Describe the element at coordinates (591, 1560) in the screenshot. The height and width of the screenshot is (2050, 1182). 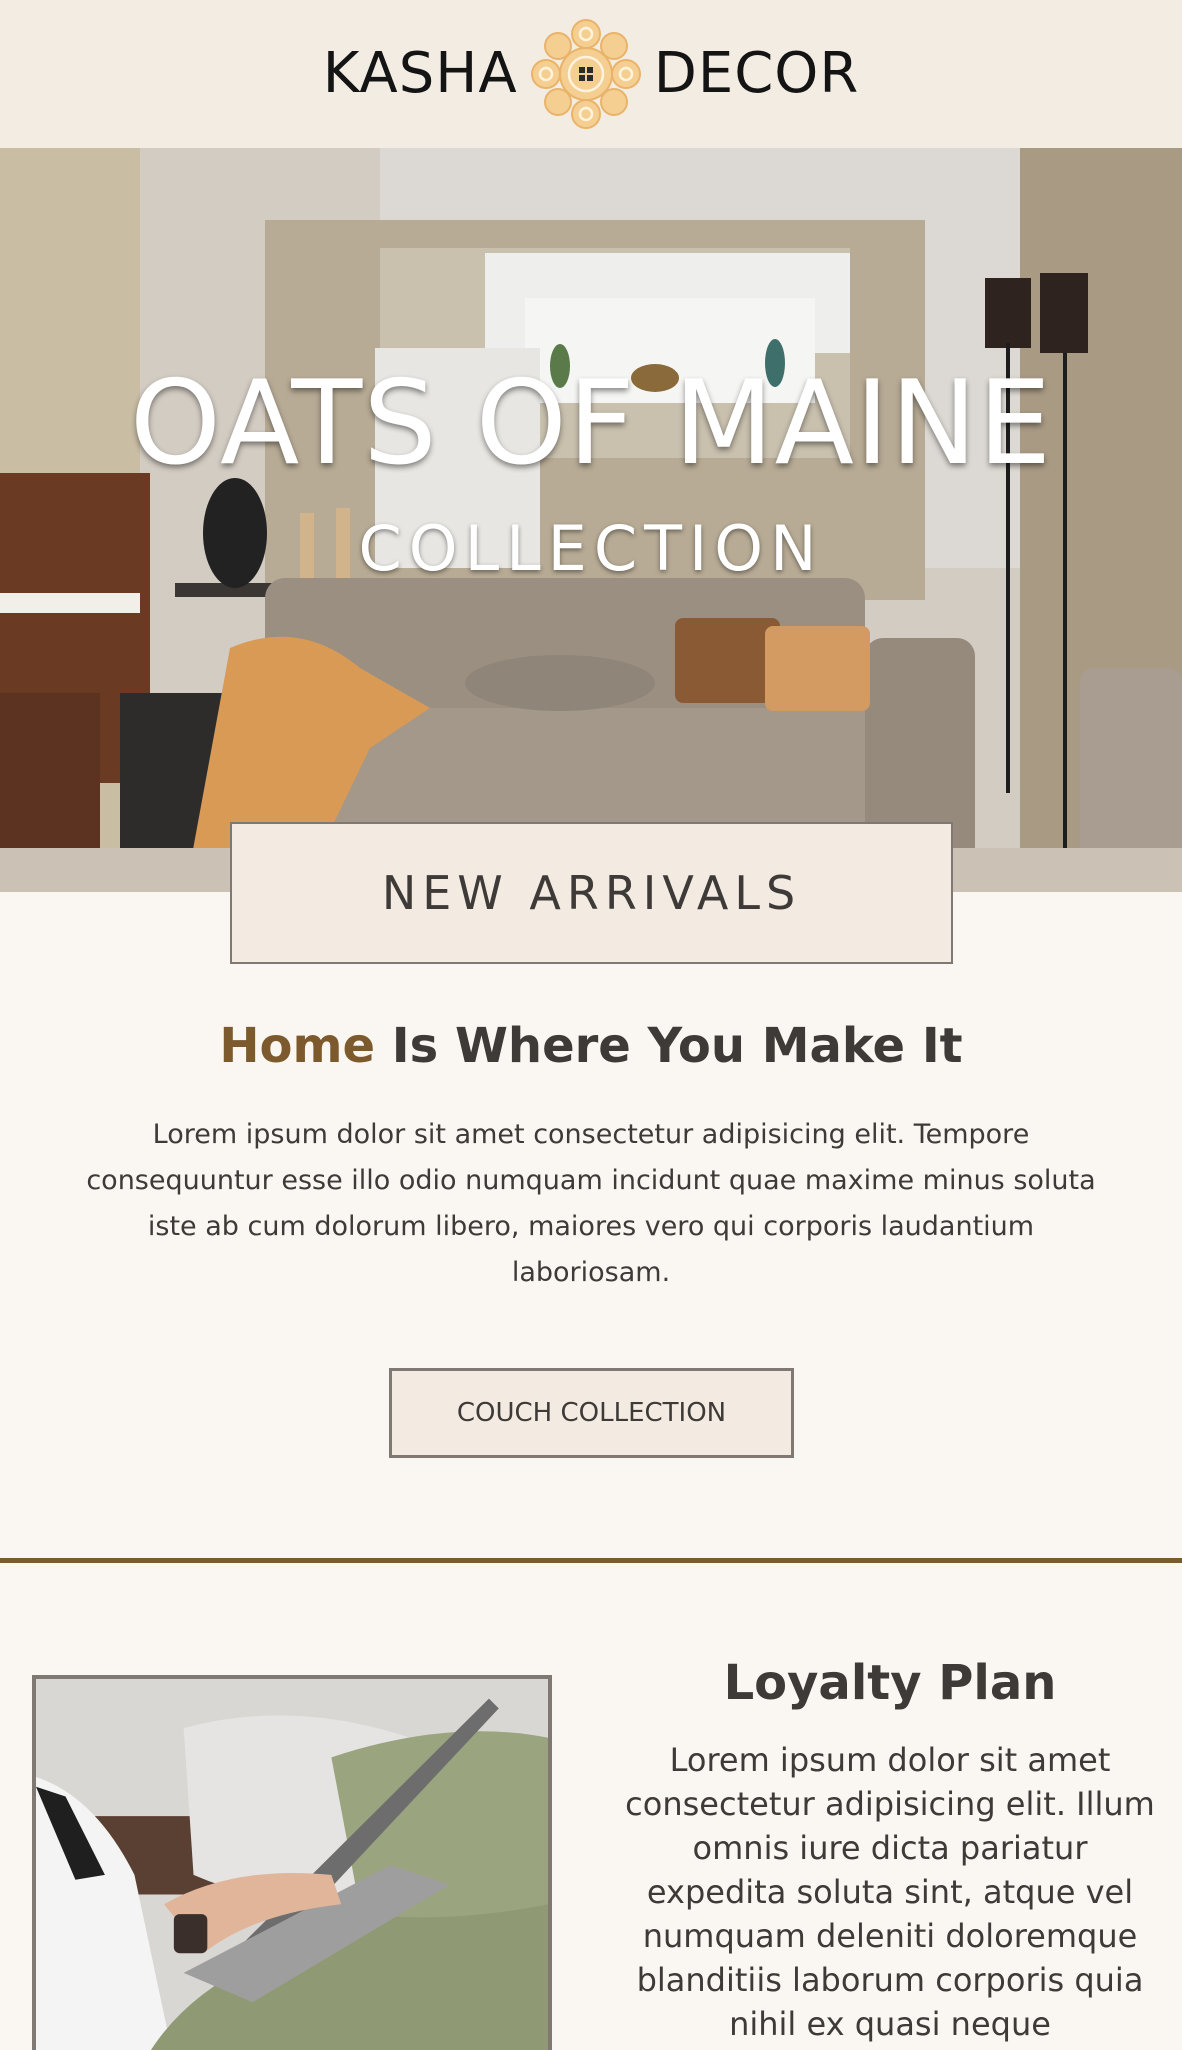
I see `section-divider` at that location.